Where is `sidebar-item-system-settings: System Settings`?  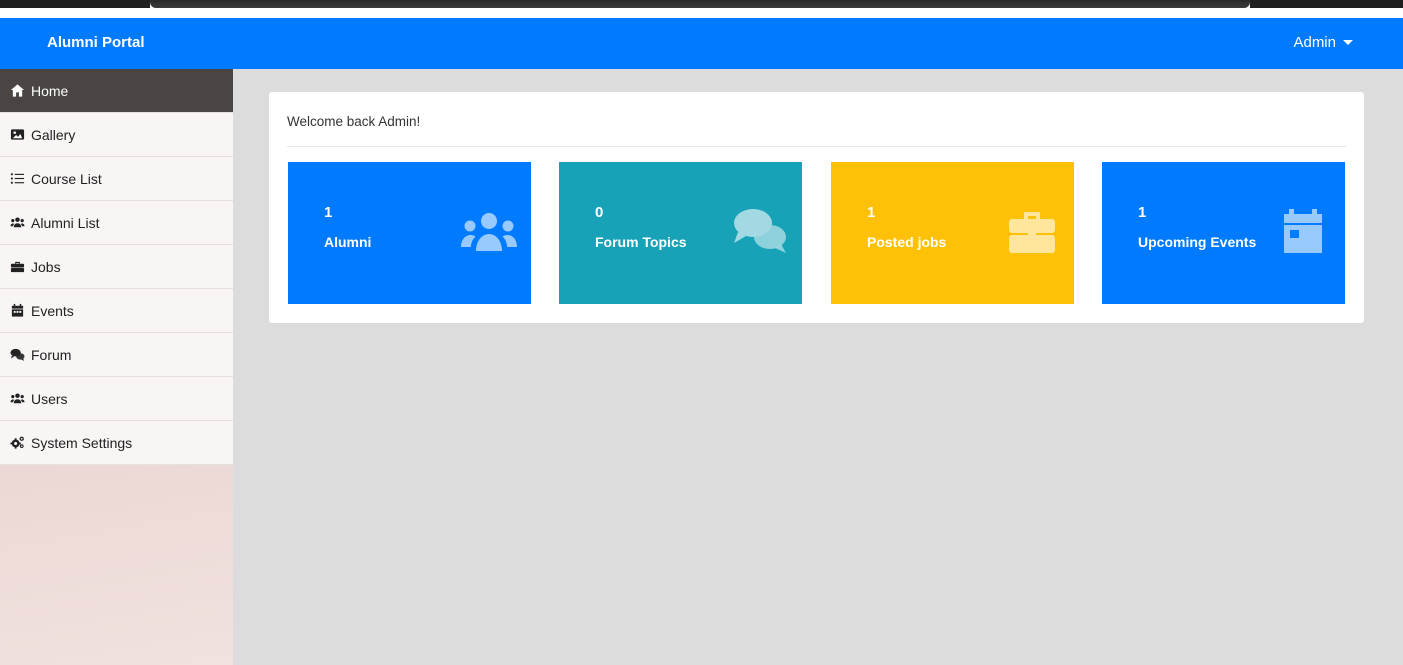 sidebar-item-system-settings: System Settings is located at coordinates (116, 443).